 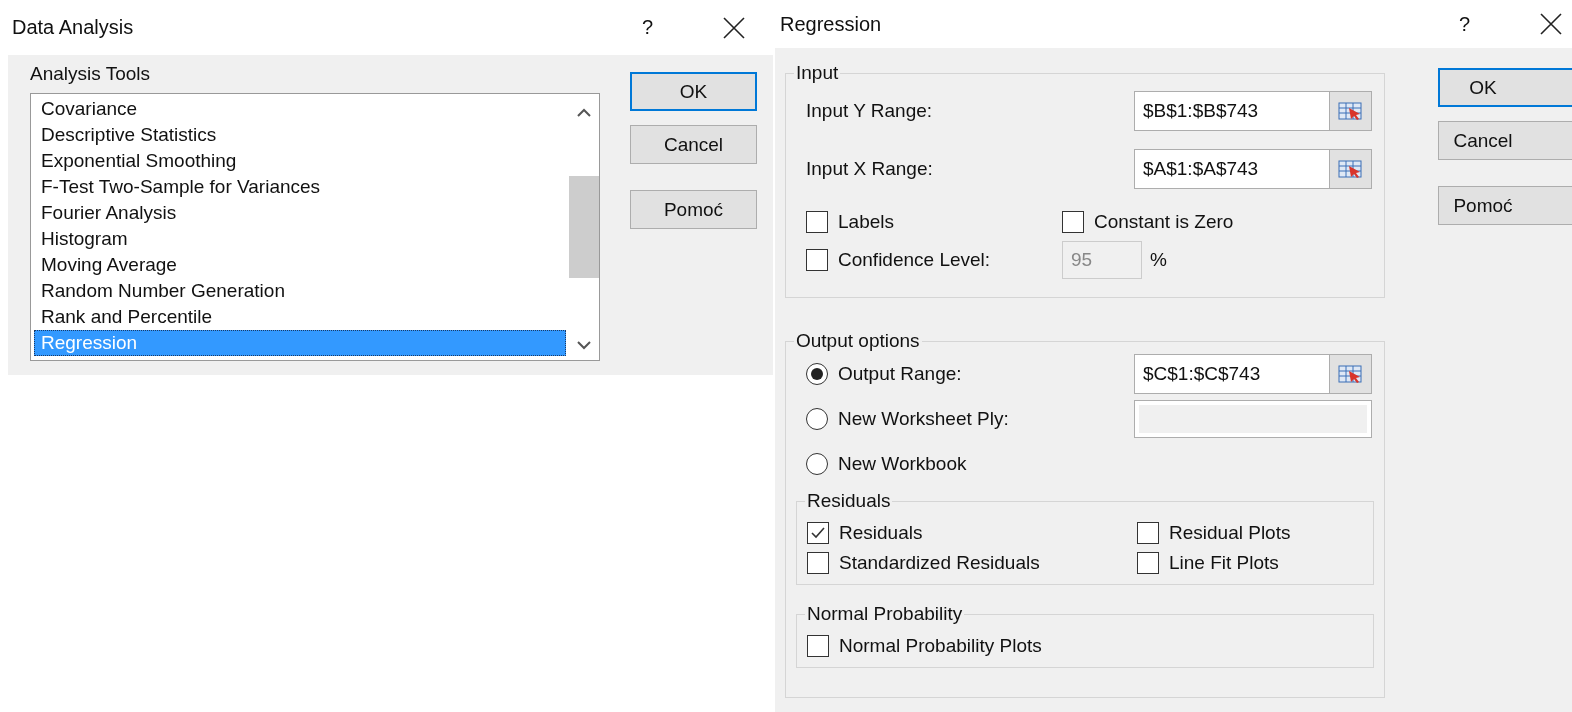 What do you see at coordinates (923, 419) in the screenshot?
I see `radio-label: New Worksheet Ply:` at bounding box center [923, 419].